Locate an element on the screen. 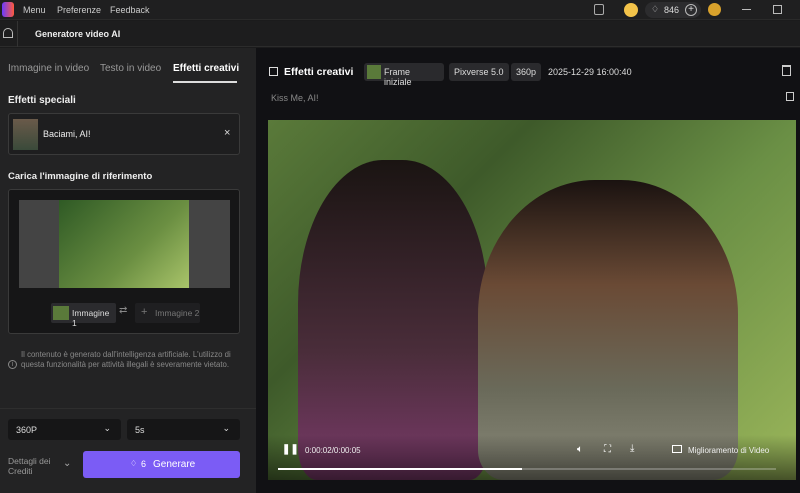 This screenshot has height=493, width=800. generate-cost: 6 is located at coordinates (144, 464).